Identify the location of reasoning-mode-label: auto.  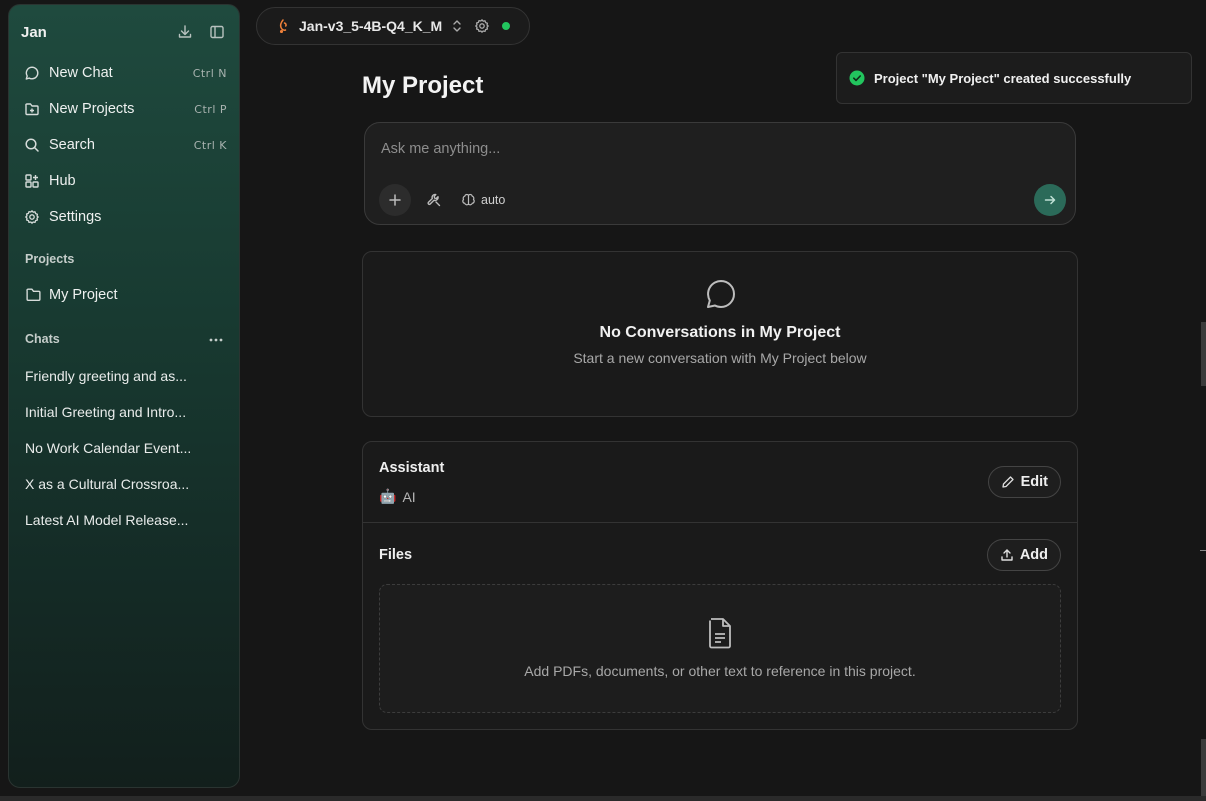
(493, 199).